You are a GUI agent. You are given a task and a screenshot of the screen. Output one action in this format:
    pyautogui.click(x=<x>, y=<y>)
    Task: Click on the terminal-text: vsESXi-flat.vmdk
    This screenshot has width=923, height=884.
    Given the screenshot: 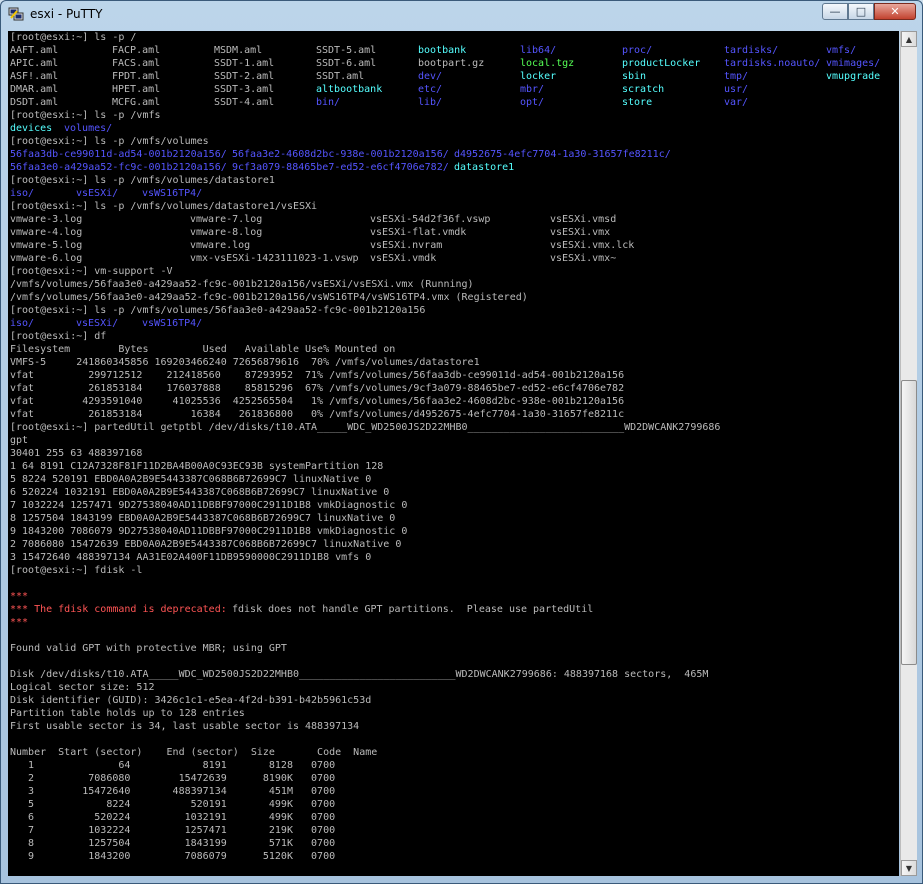 What is the action you would take?
    pyautogui.click(x=418, y=232)
    